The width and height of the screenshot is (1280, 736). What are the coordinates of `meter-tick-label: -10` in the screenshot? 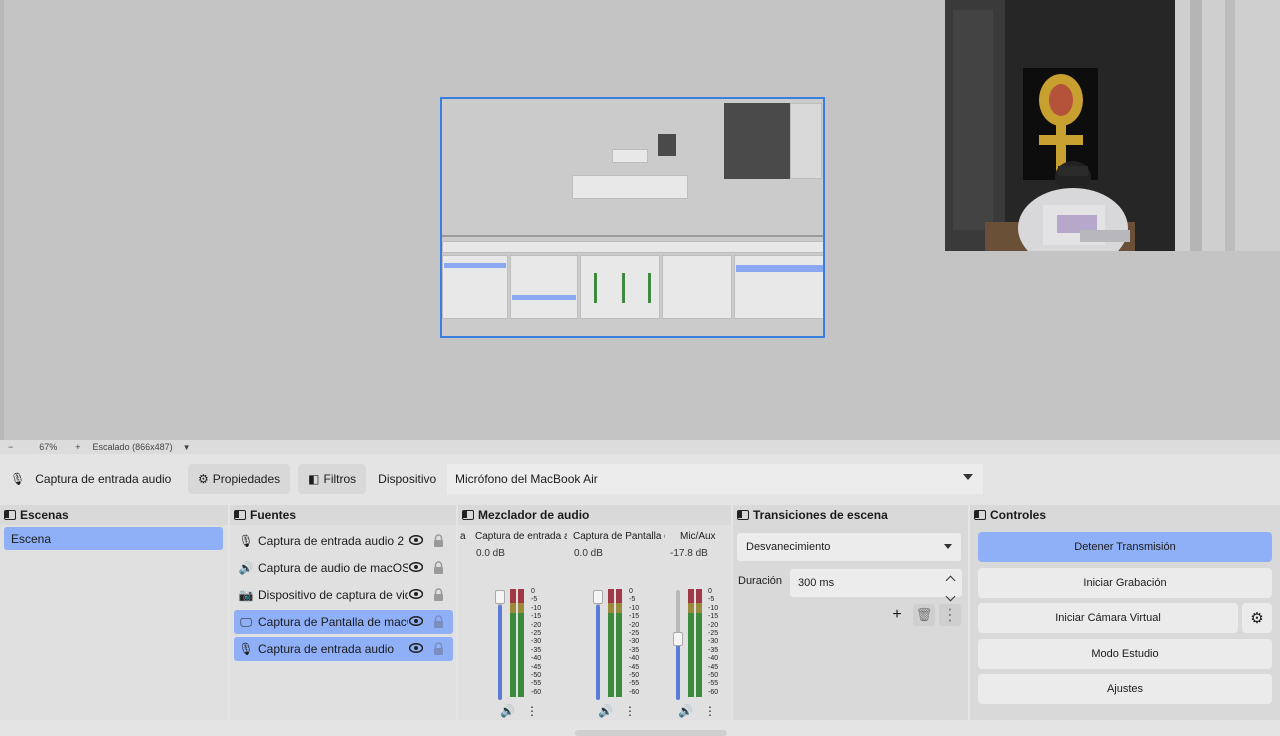 It's located at (713, 608).